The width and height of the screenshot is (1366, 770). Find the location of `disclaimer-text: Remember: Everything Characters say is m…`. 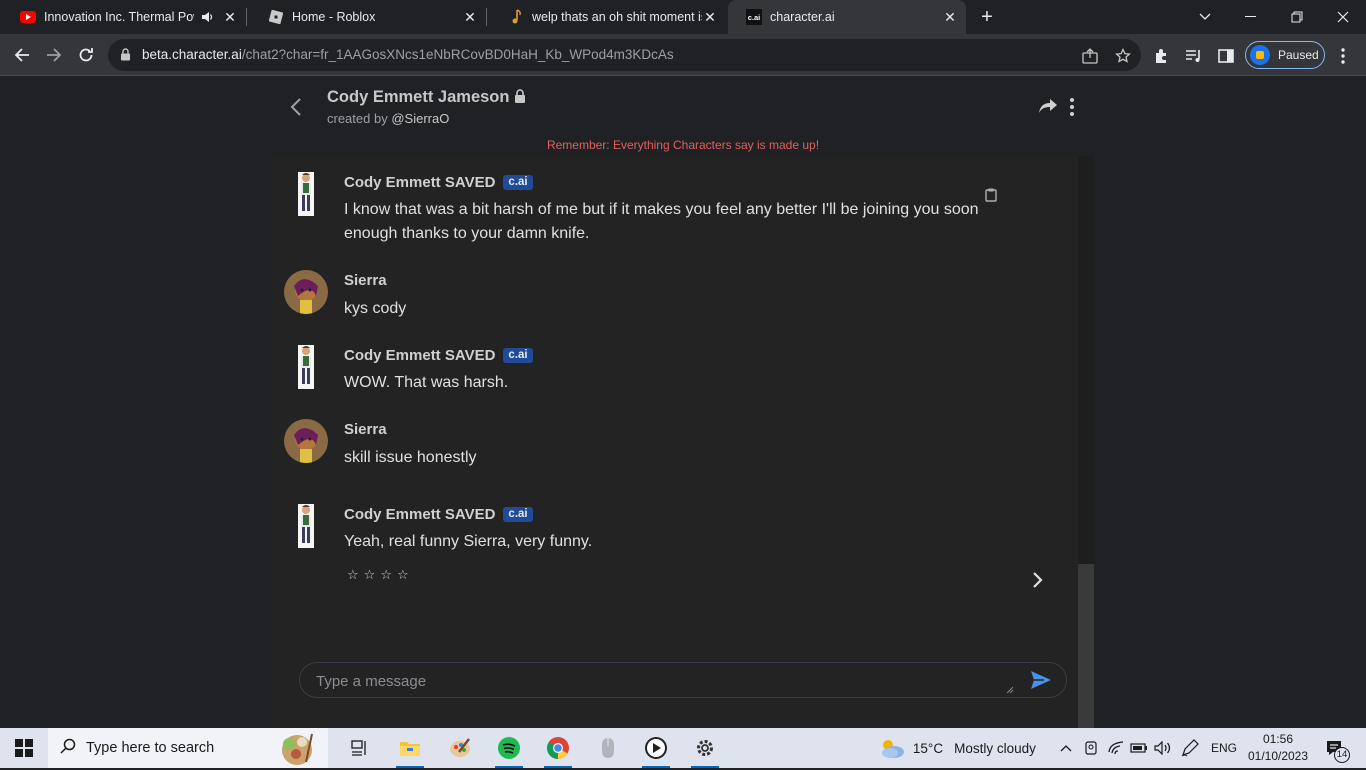

disclaimer-text: Remember: Everything Characters say is m… is located at coordinates (683, 145).